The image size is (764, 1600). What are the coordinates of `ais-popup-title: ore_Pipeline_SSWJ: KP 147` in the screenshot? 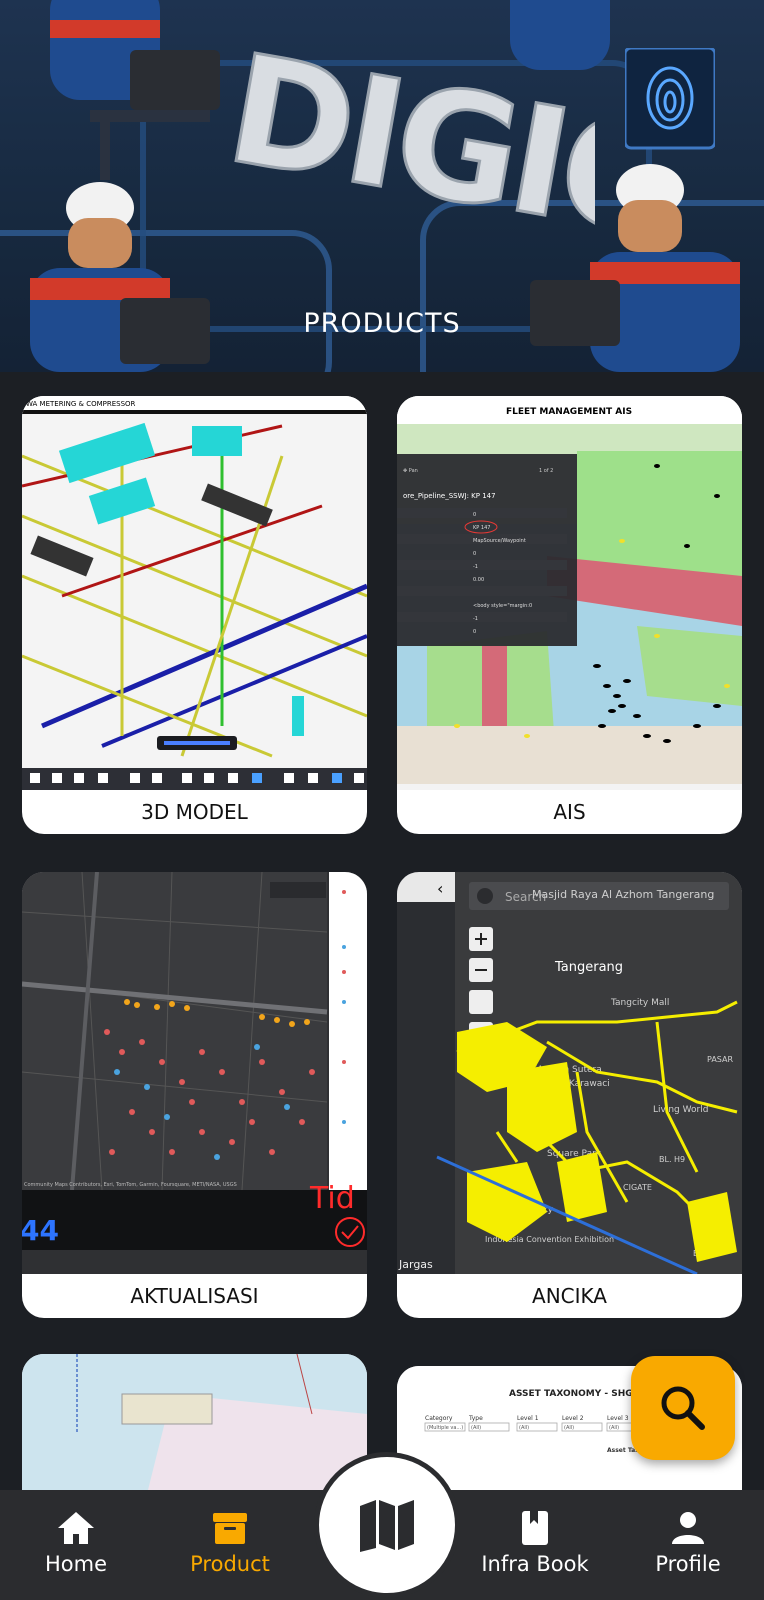 It's located at (449, 496).